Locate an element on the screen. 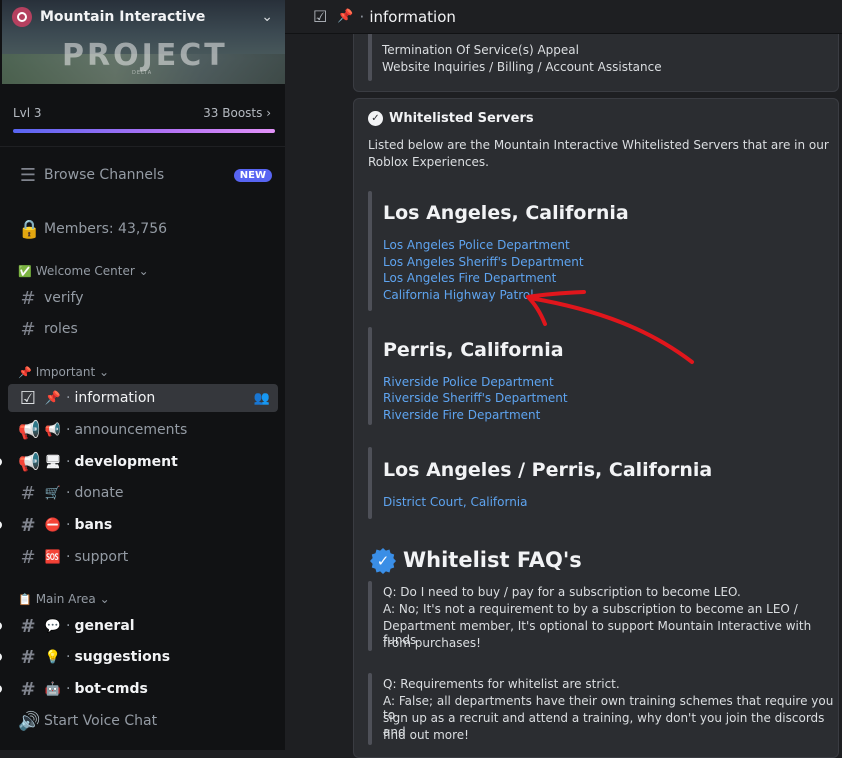 The height and width of the screenshot is (758, 842). department-link: Los Angeles Police Department is located at coordinates (476, 245).